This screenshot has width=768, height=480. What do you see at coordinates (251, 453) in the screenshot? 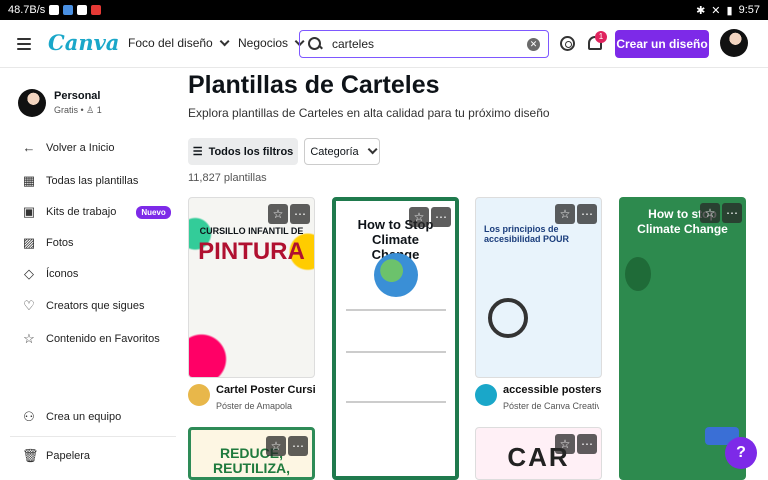
I see `template-card: REDUCE, REUTILIZA, ☆ ⋯` at bounding box center [251, 453].